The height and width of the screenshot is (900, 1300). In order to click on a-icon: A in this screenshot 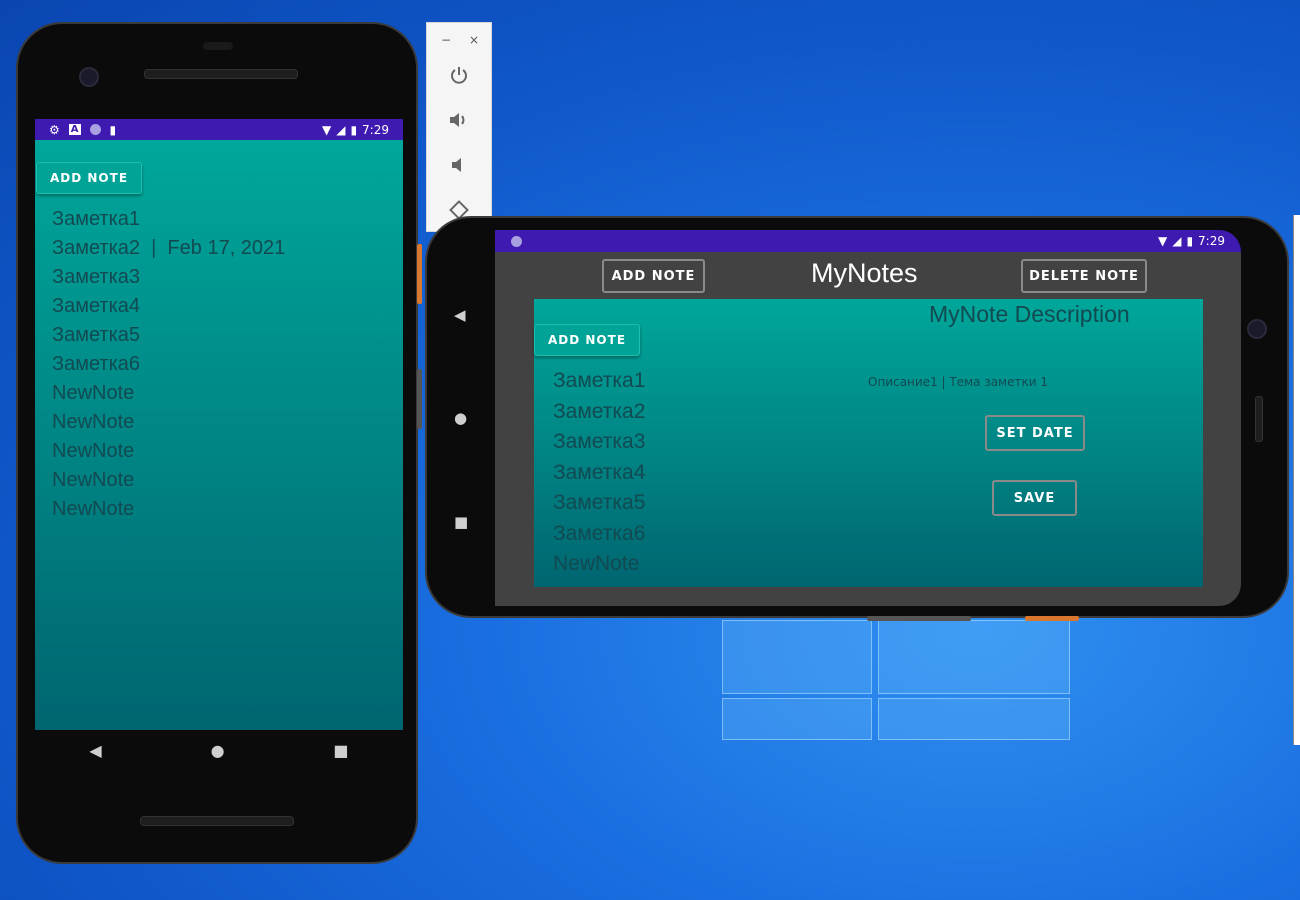, I will do `click(74, 129)`.